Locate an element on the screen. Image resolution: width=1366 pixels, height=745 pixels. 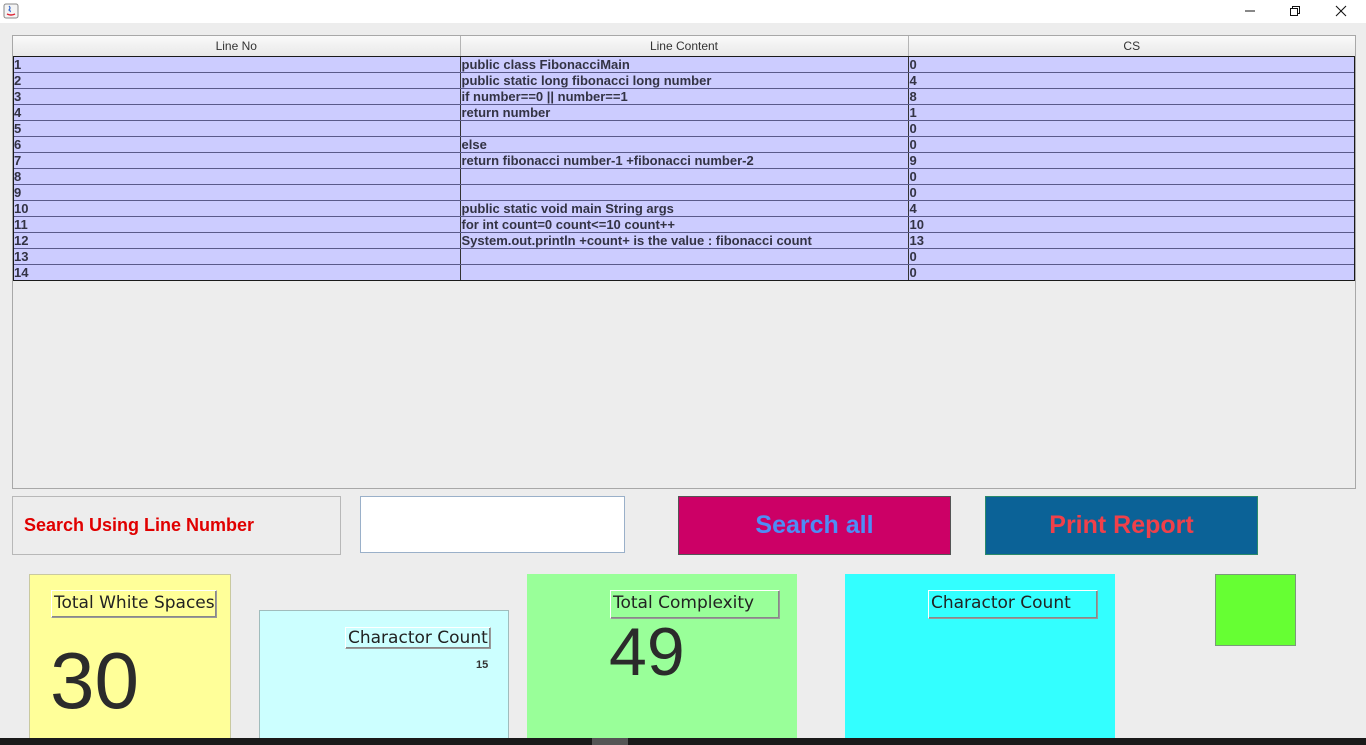
column-header-cs: CS is located at coordinates (1131, 46).